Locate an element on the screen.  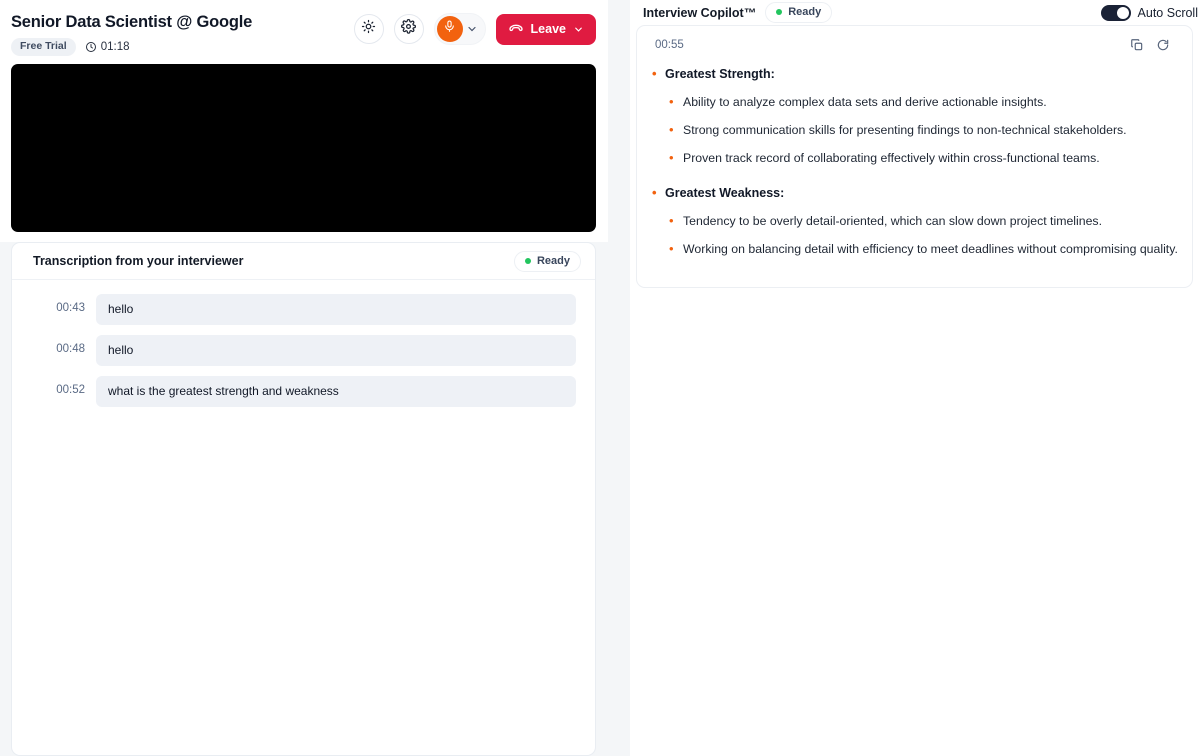
auto-scroll-label: Auto Scroll is located at coordinates (1167, 12).